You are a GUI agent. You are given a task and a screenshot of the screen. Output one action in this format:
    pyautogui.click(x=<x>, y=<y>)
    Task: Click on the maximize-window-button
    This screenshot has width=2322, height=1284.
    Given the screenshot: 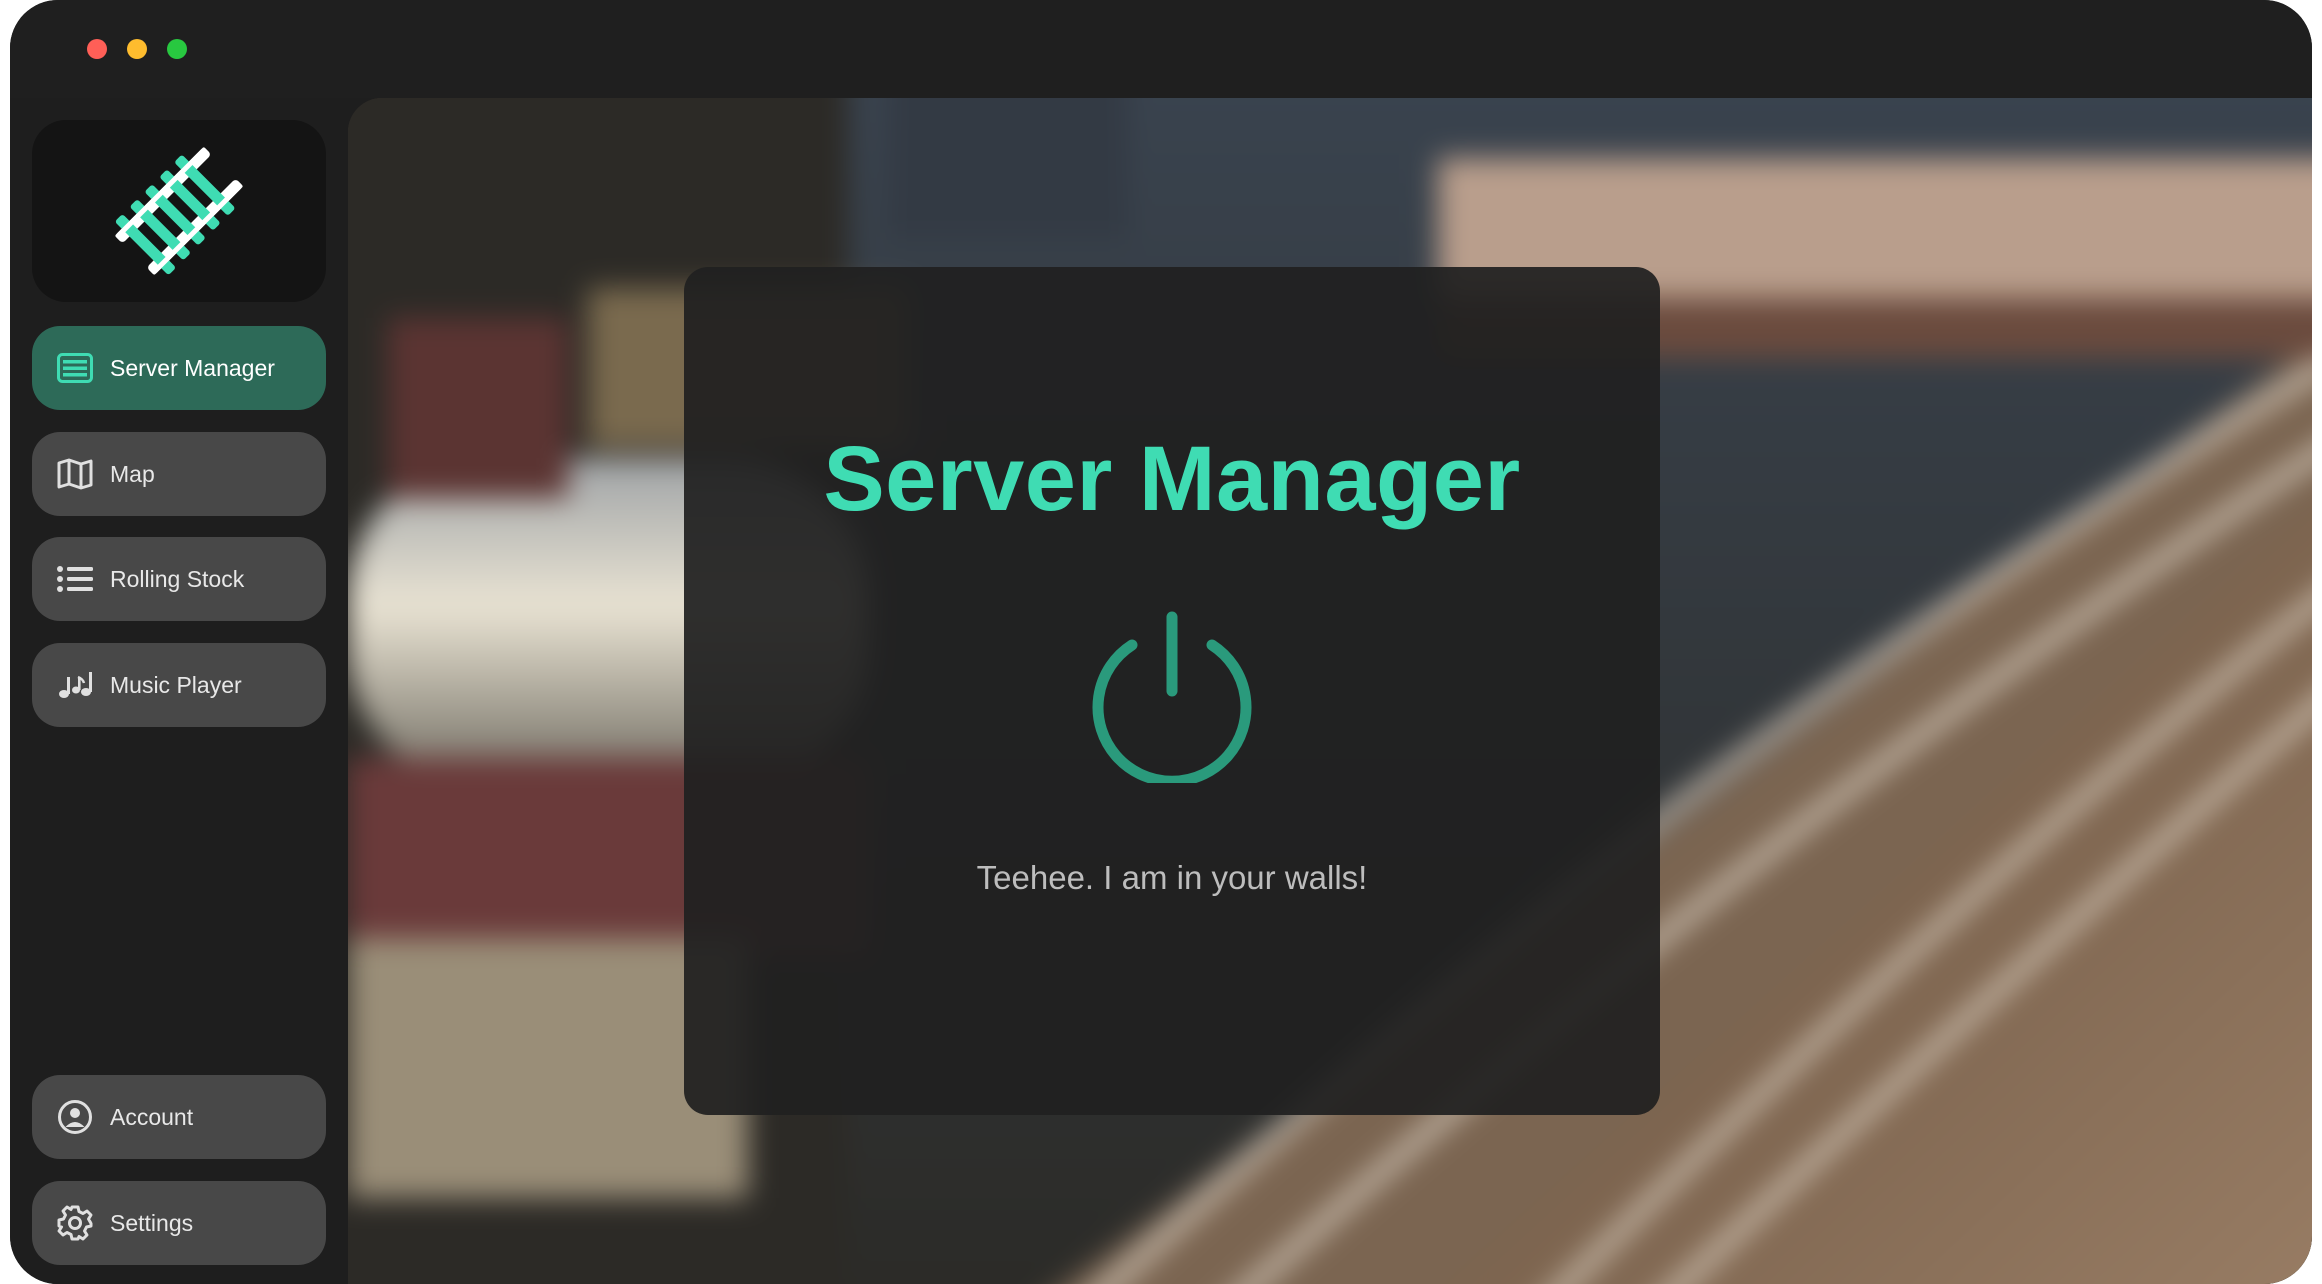 What is the action you would take?
    pyautogui.click(x=177, y=49)
    